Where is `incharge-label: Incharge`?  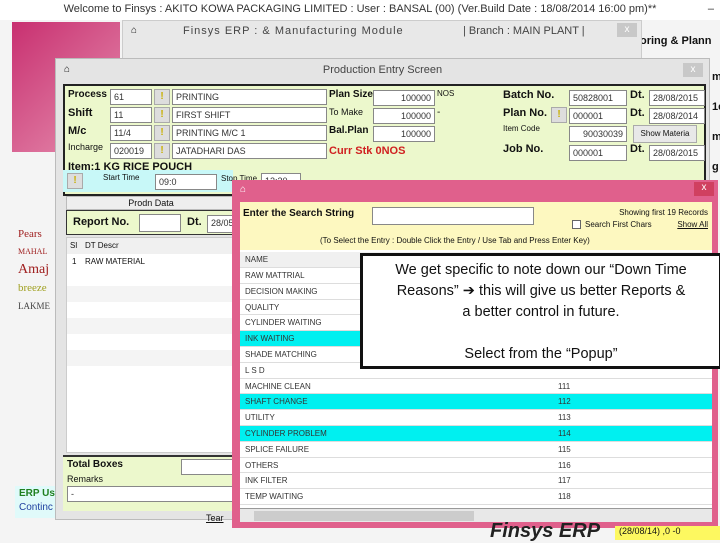
incharge-label: Incharge is located at coordinates (86, 147).